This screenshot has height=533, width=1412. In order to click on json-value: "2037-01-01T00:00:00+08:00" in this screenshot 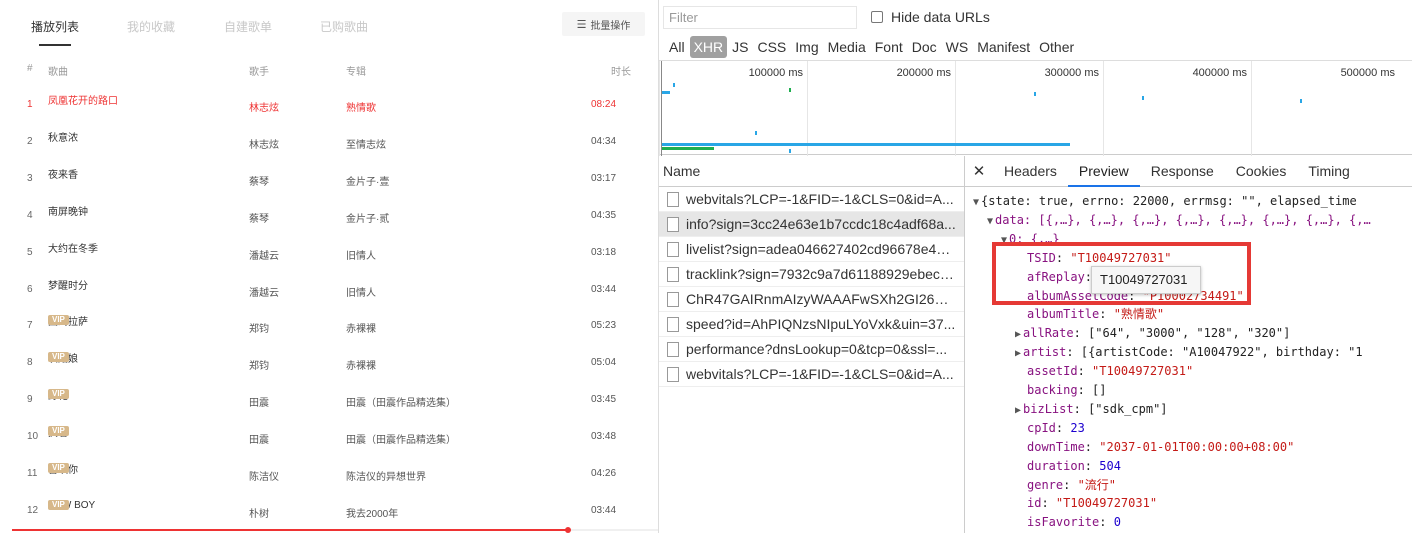, I will do `click(1197, 447)`.